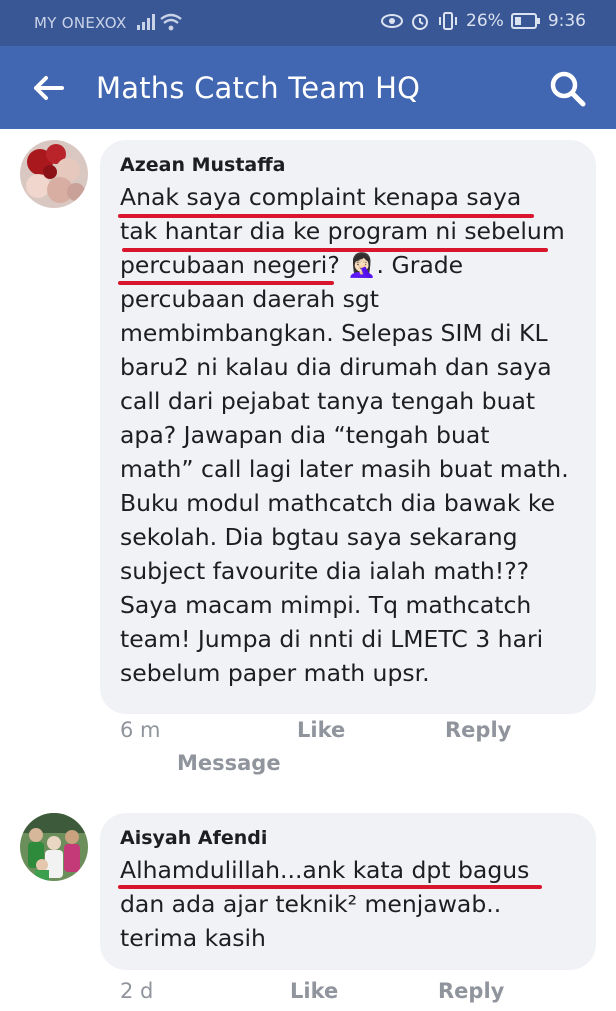  I want to click on comment-line: subject favourite dia ialah math!??, so click(325, 571).